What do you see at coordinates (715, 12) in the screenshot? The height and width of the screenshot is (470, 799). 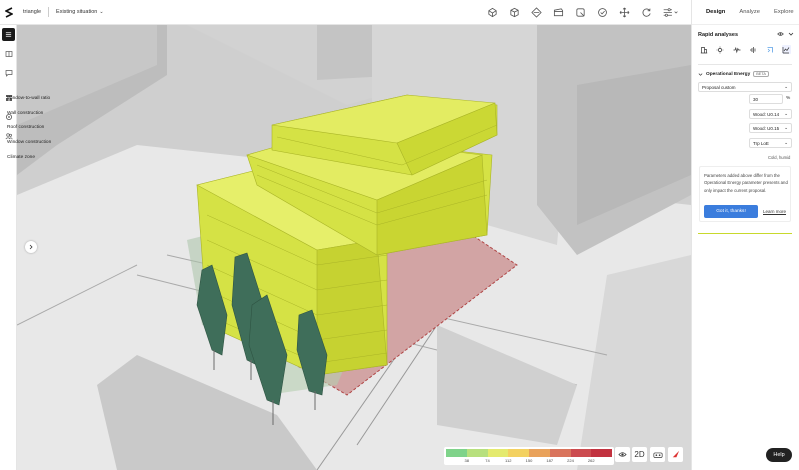 I see `tab-design: Design` at bounding box center [715, 12].